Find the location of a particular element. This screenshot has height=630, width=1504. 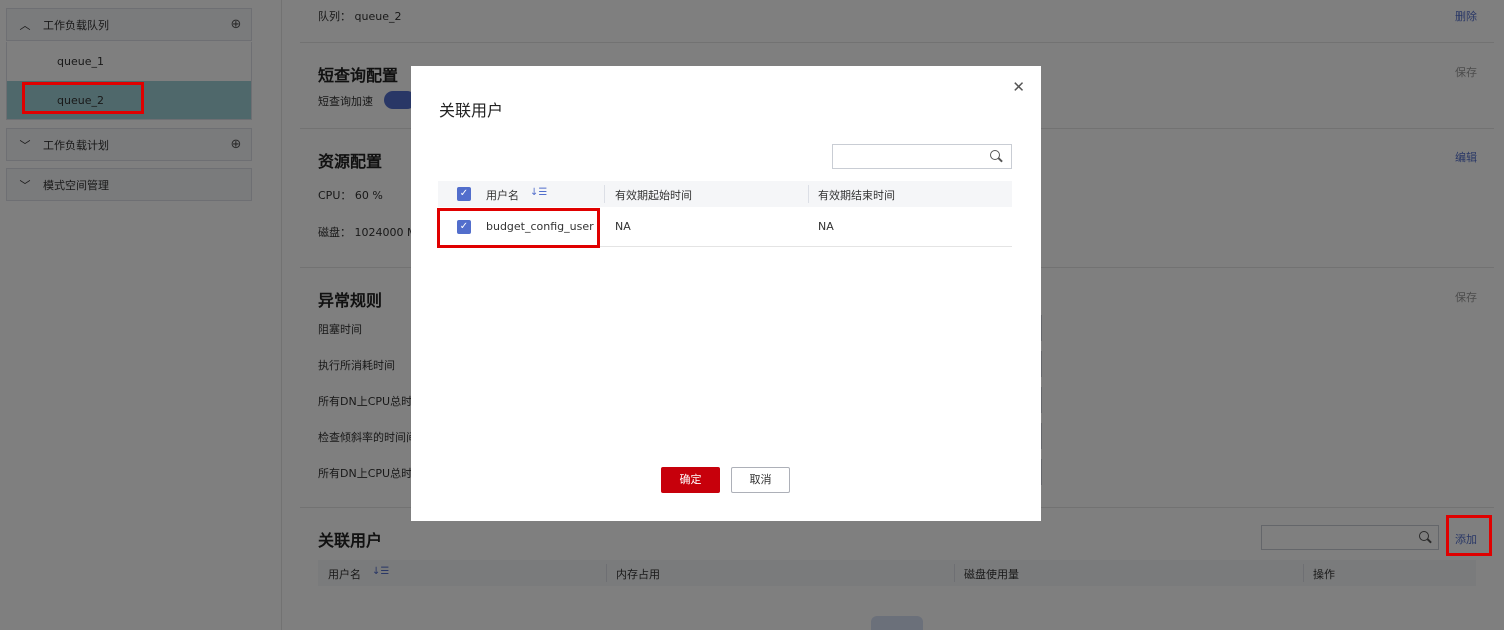

sort-icon: ↓☰ is located at coordinates (538, 192).